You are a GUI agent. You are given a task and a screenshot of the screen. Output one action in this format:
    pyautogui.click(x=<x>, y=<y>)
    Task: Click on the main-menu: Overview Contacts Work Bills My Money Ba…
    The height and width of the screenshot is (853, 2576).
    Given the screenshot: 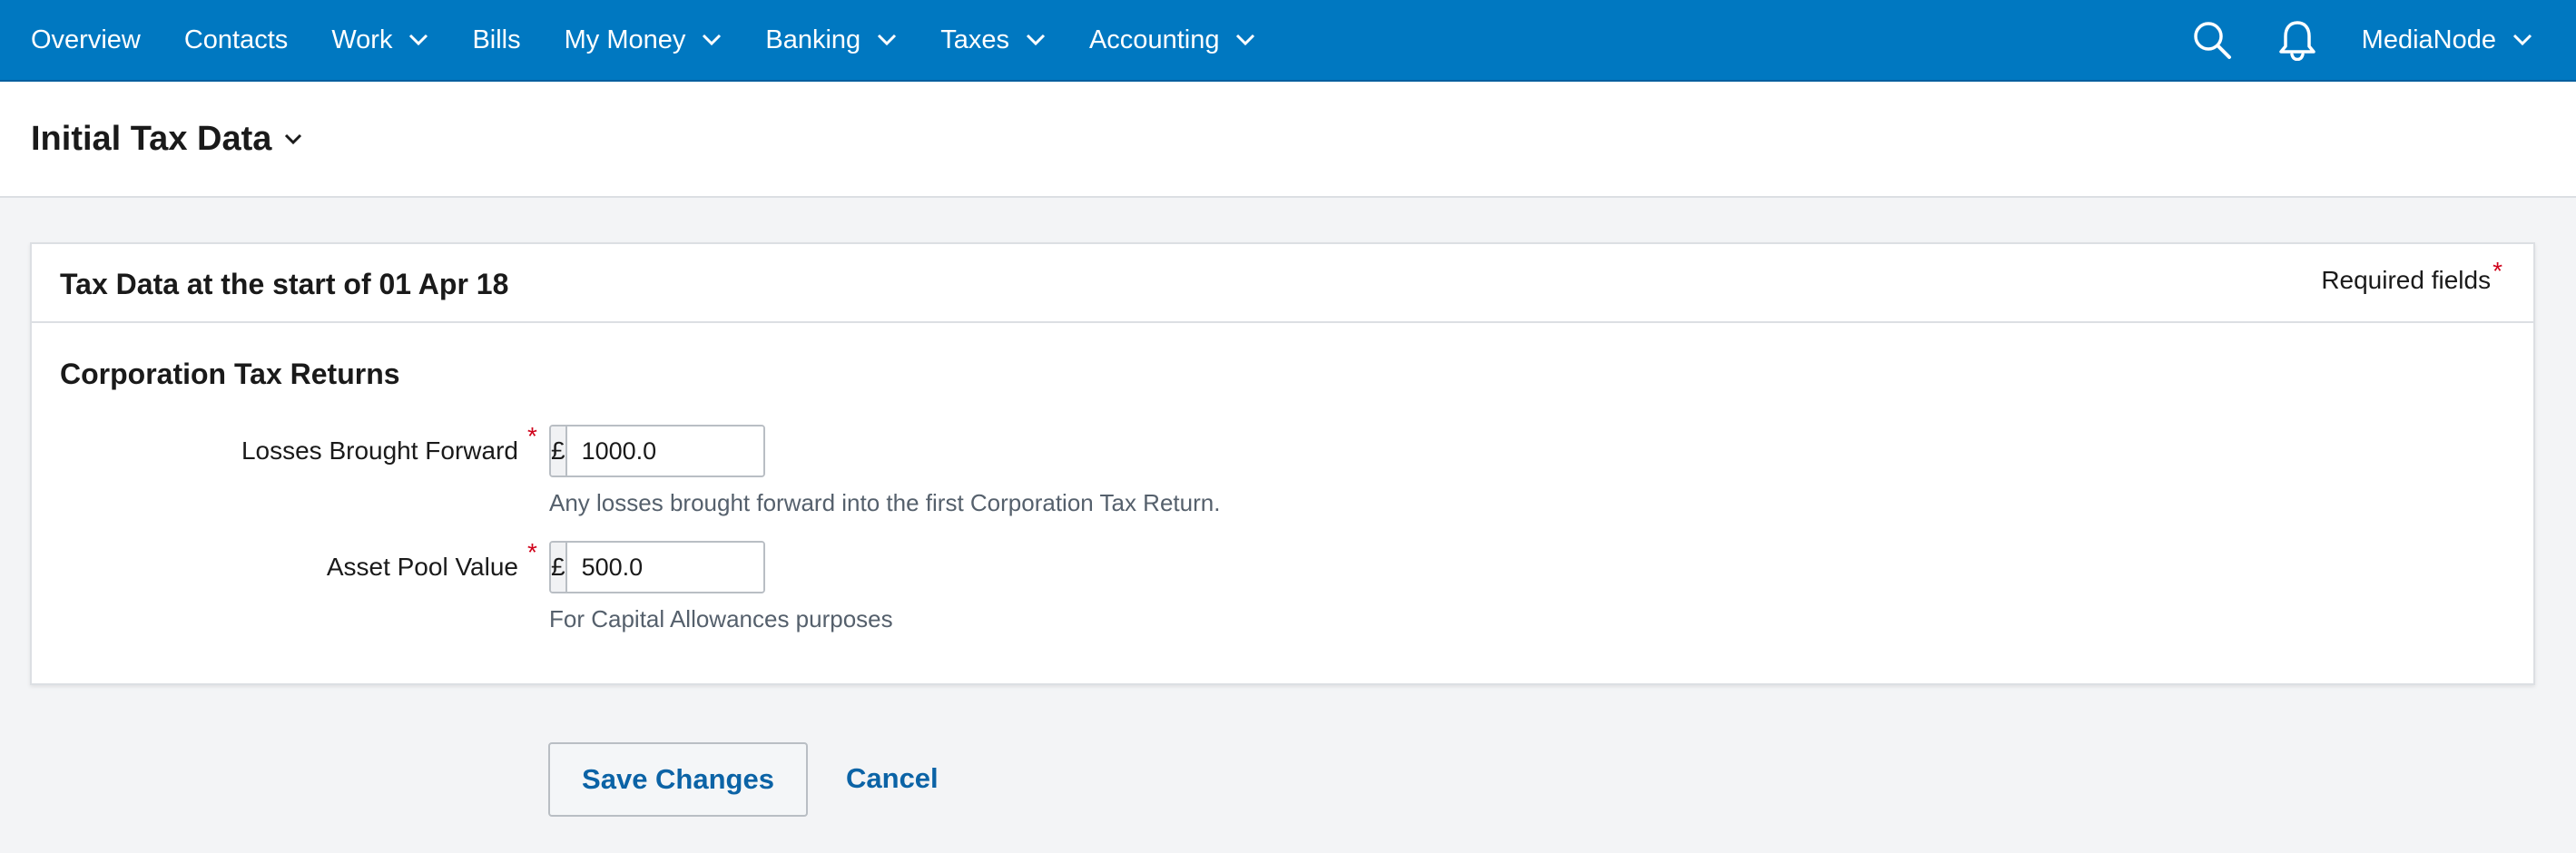 What is the action you would take?
    pyautogui.click(x=665, y=40)
    